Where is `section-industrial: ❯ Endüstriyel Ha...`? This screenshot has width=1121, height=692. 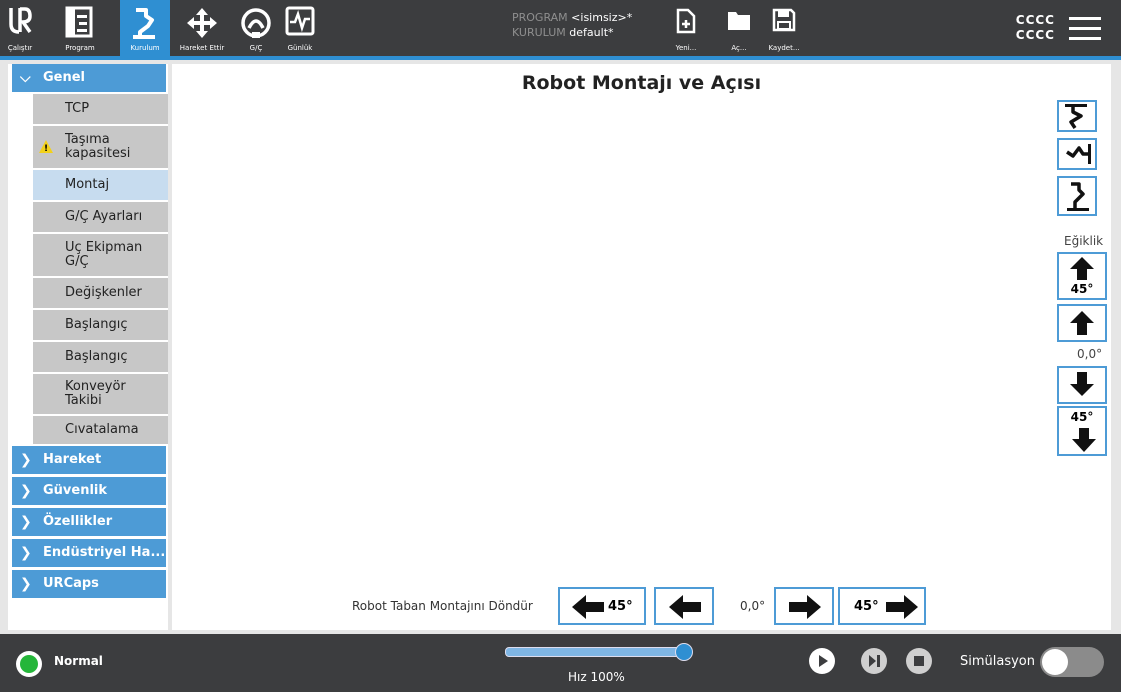 section-industrial: ❯ Endüstriyel Ha... is located at coordinates (89, 553).